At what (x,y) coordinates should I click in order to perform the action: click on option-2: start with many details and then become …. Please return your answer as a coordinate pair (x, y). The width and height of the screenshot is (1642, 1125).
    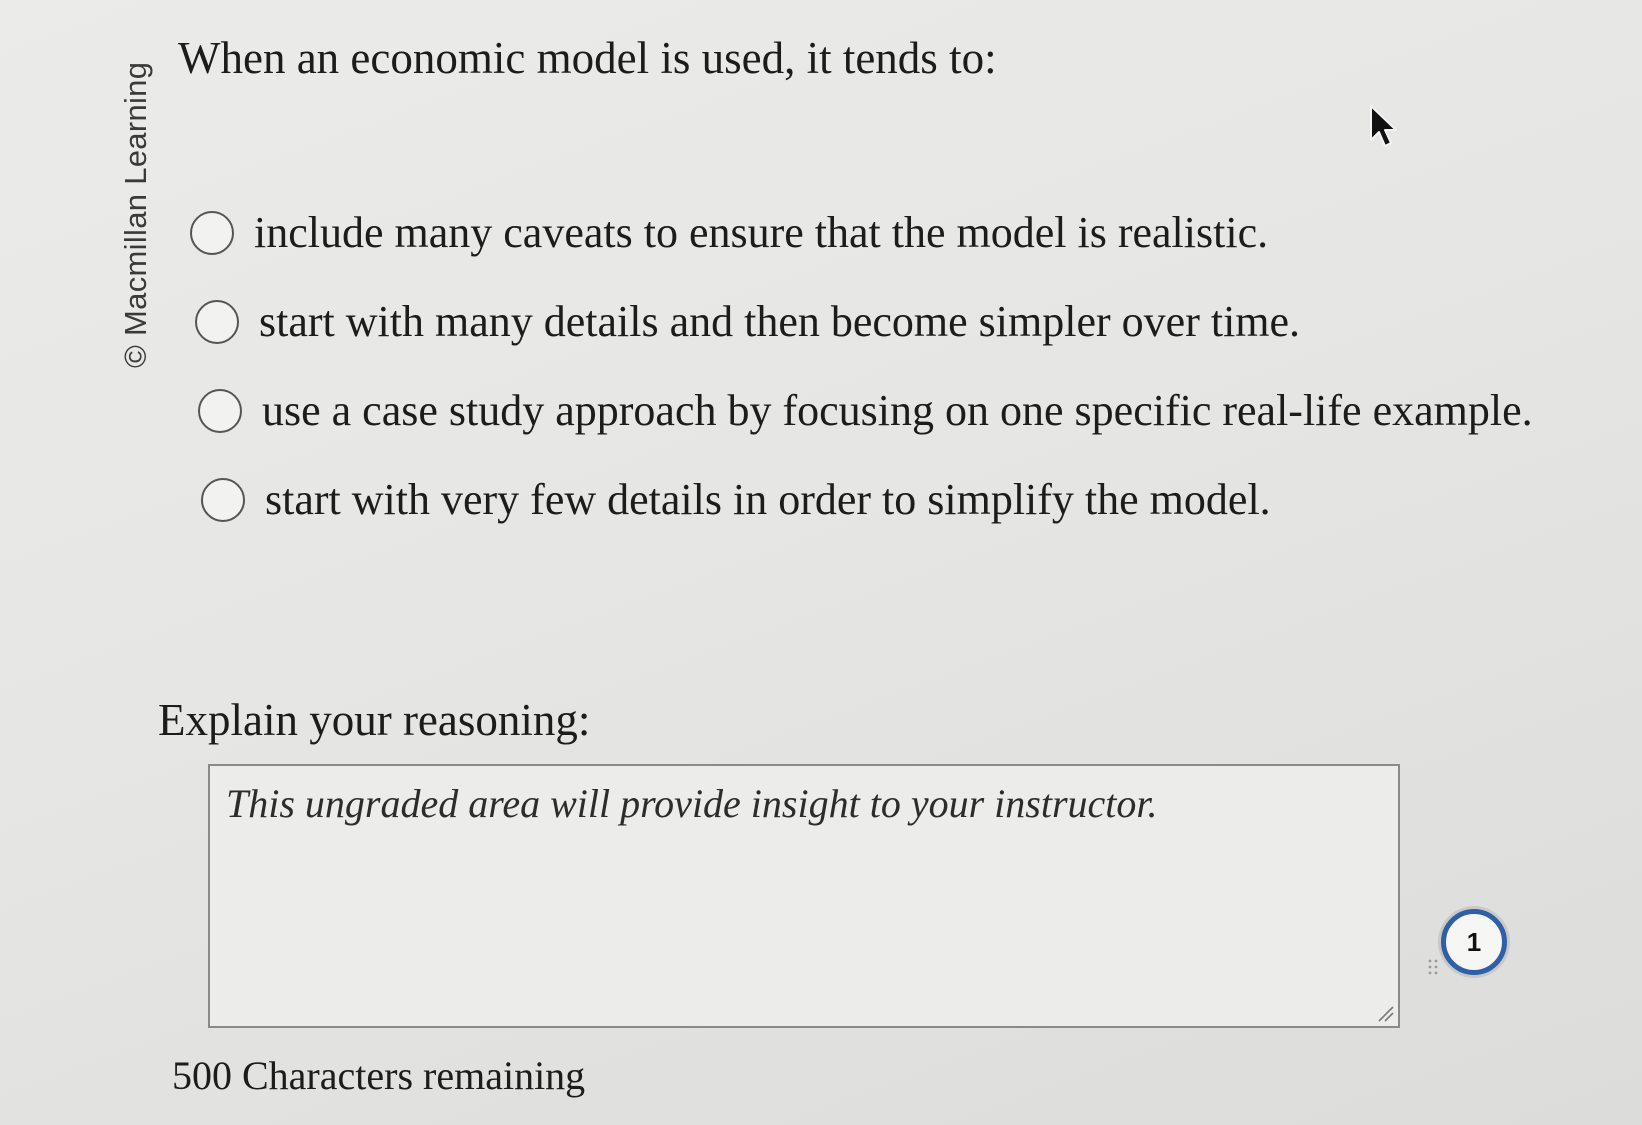
    Looking at the image, I should click on (910, 321).